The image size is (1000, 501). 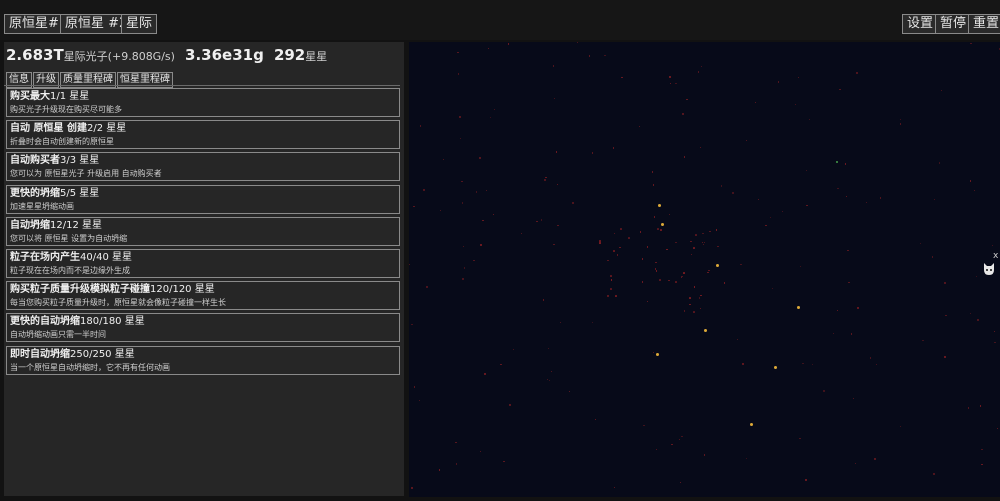 What do you see at coordinates (106, 257) in the screenshot?
I see `milestone-count: 40/40 星星` at bounding box center [106, 257].